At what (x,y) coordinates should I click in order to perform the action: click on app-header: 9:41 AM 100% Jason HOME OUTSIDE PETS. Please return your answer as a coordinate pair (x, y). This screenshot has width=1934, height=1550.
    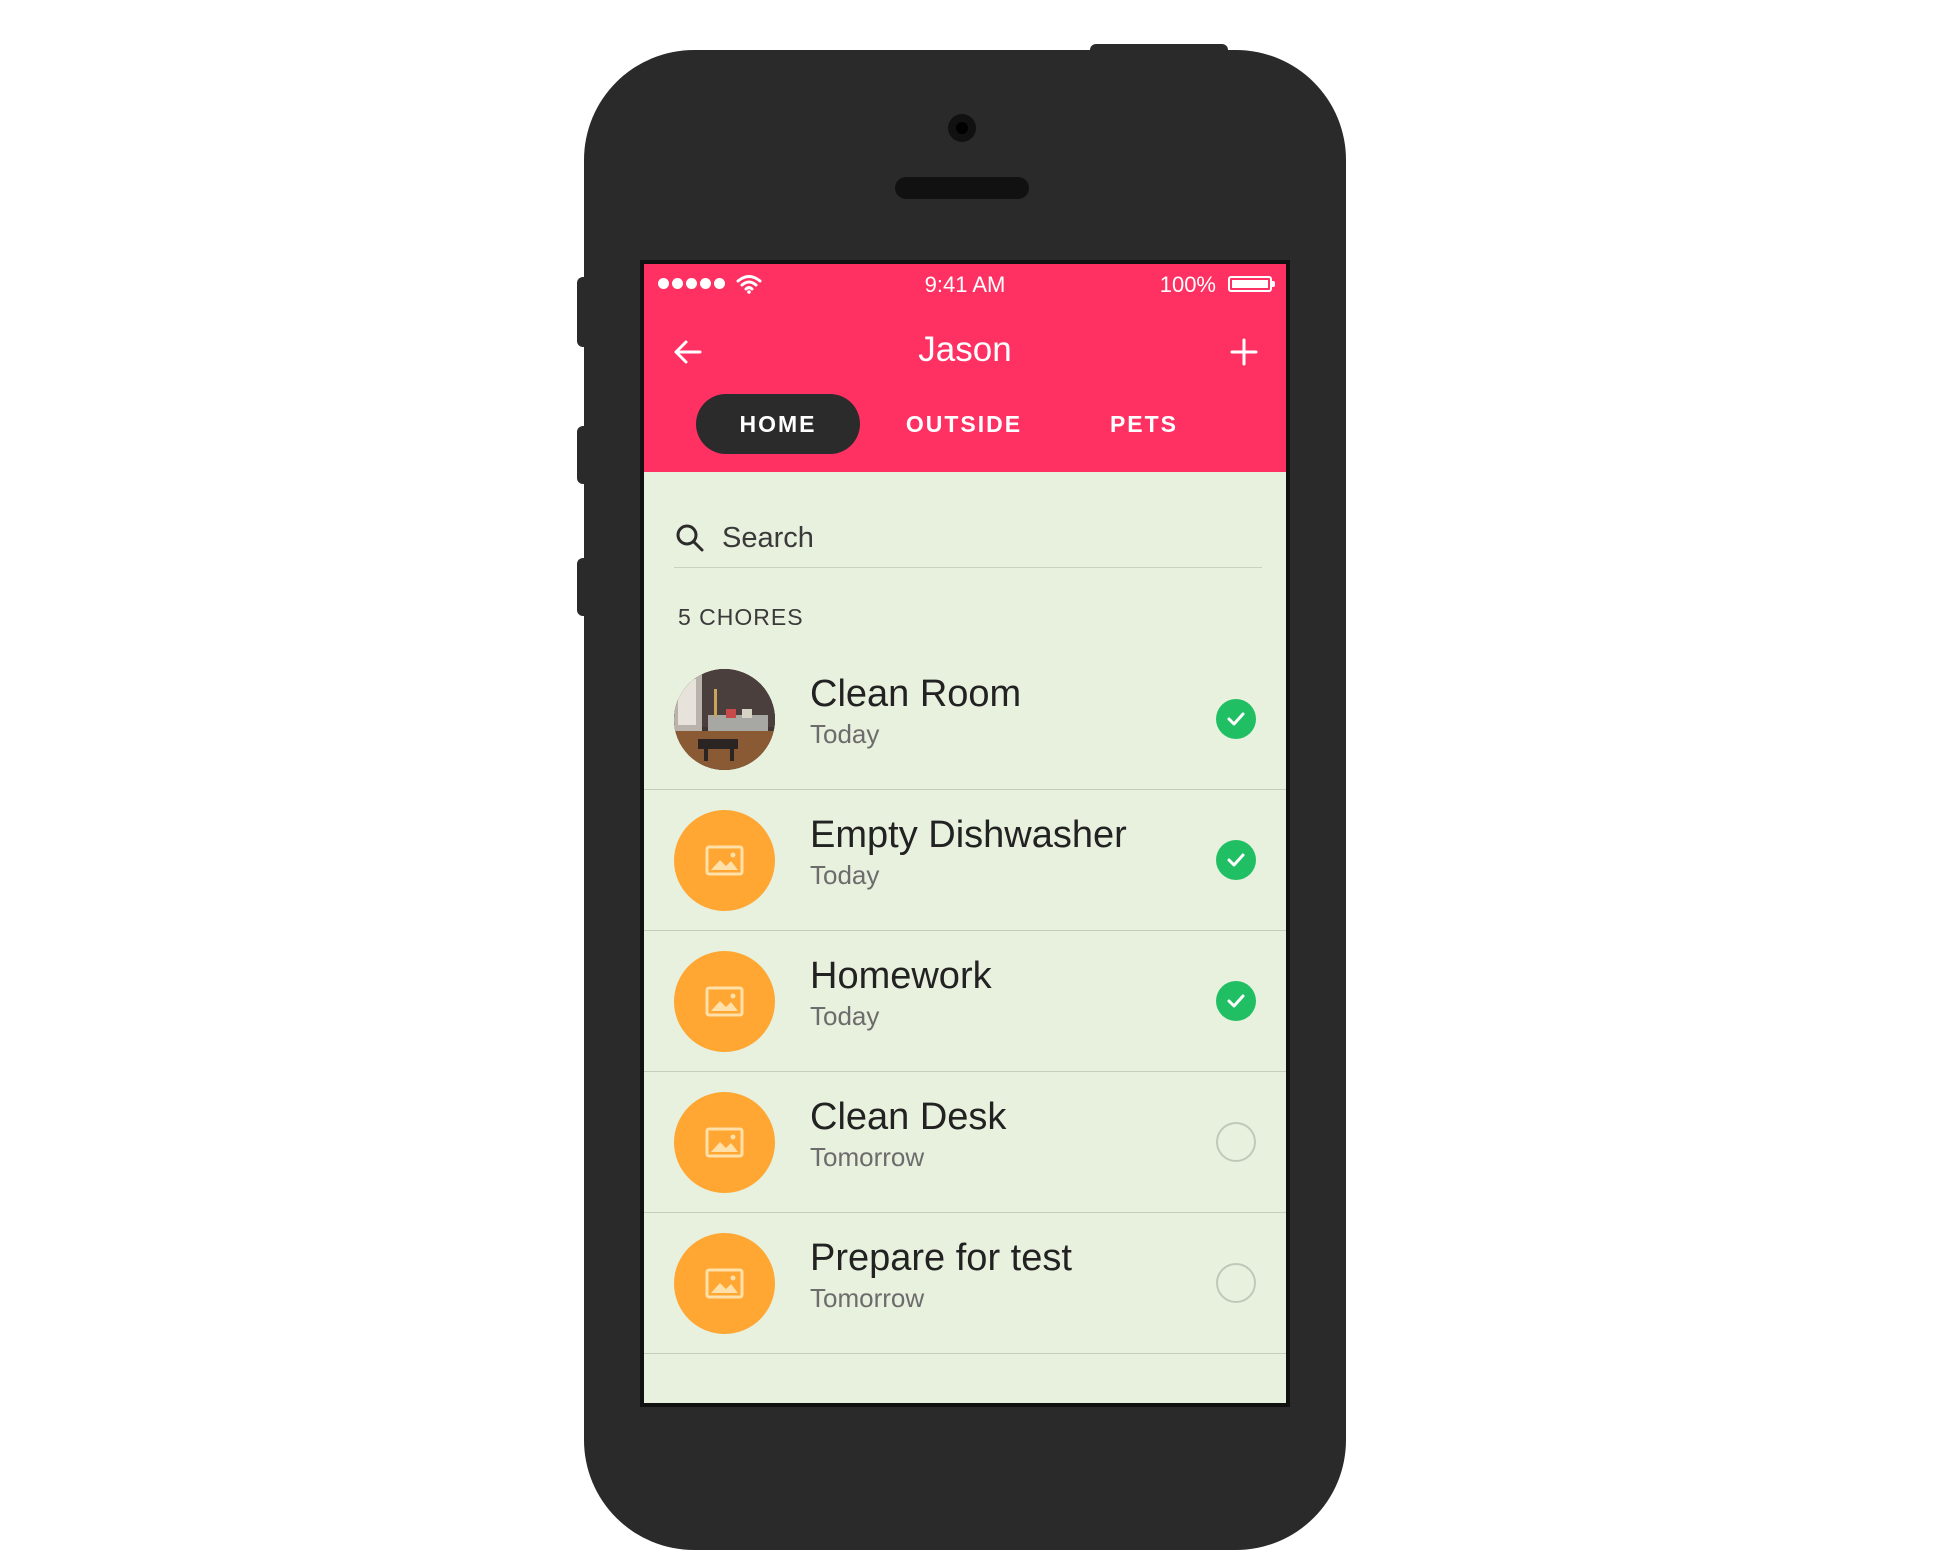
    Looking at the image, I should click on (965, 368).